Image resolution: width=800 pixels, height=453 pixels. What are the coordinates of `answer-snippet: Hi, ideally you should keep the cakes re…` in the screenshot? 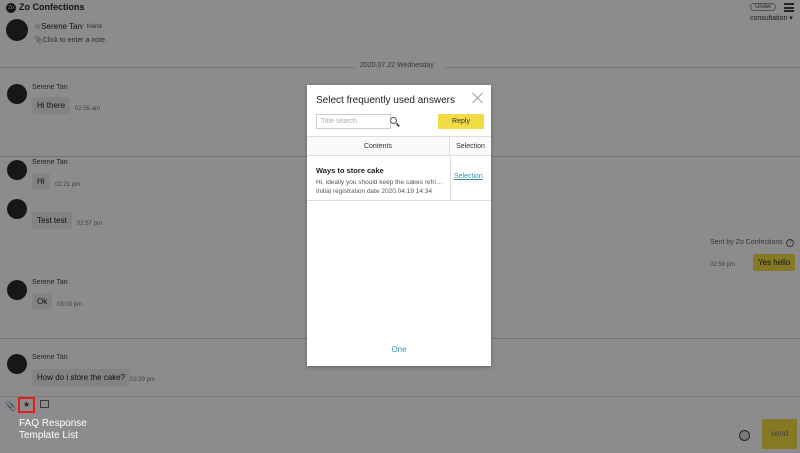 It's located at (380, 182).